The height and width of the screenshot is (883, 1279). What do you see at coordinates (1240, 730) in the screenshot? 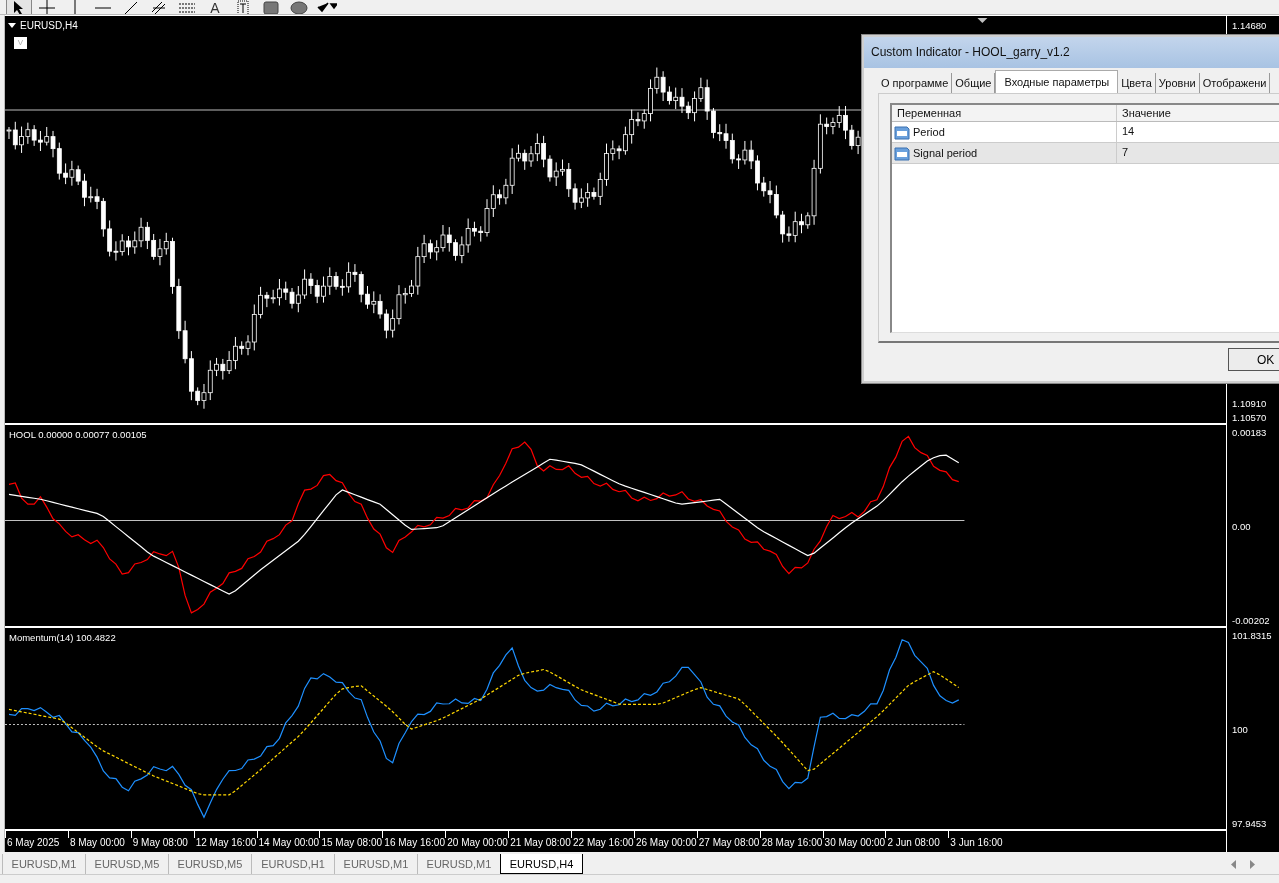
I see `indicator-axis-label: 100` at bounding box center [1240, 730].